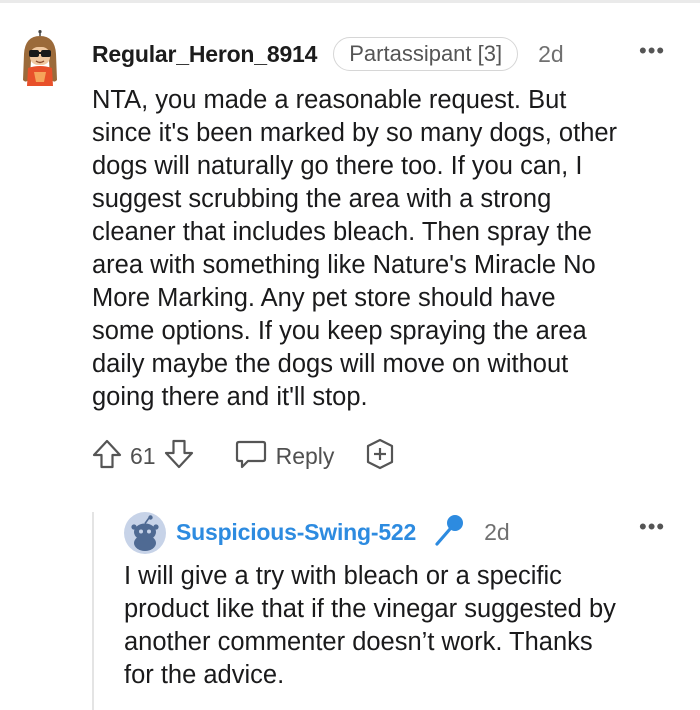 The image size is (700, 710). Describe the element at coordinates (107, 456) in the screenshot. I see `arrow-up-icon` at that location.